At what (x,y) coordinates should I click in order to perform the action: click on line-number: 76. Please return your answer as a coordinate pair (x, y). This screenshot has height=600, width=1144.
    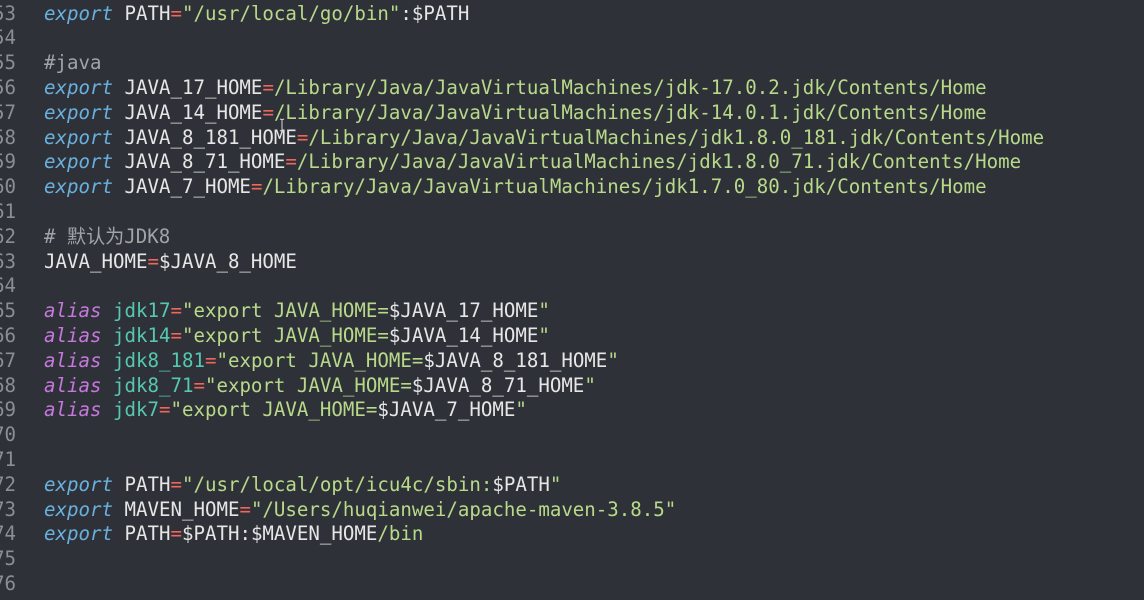
    Looking at the image, I should click on (8, 583).